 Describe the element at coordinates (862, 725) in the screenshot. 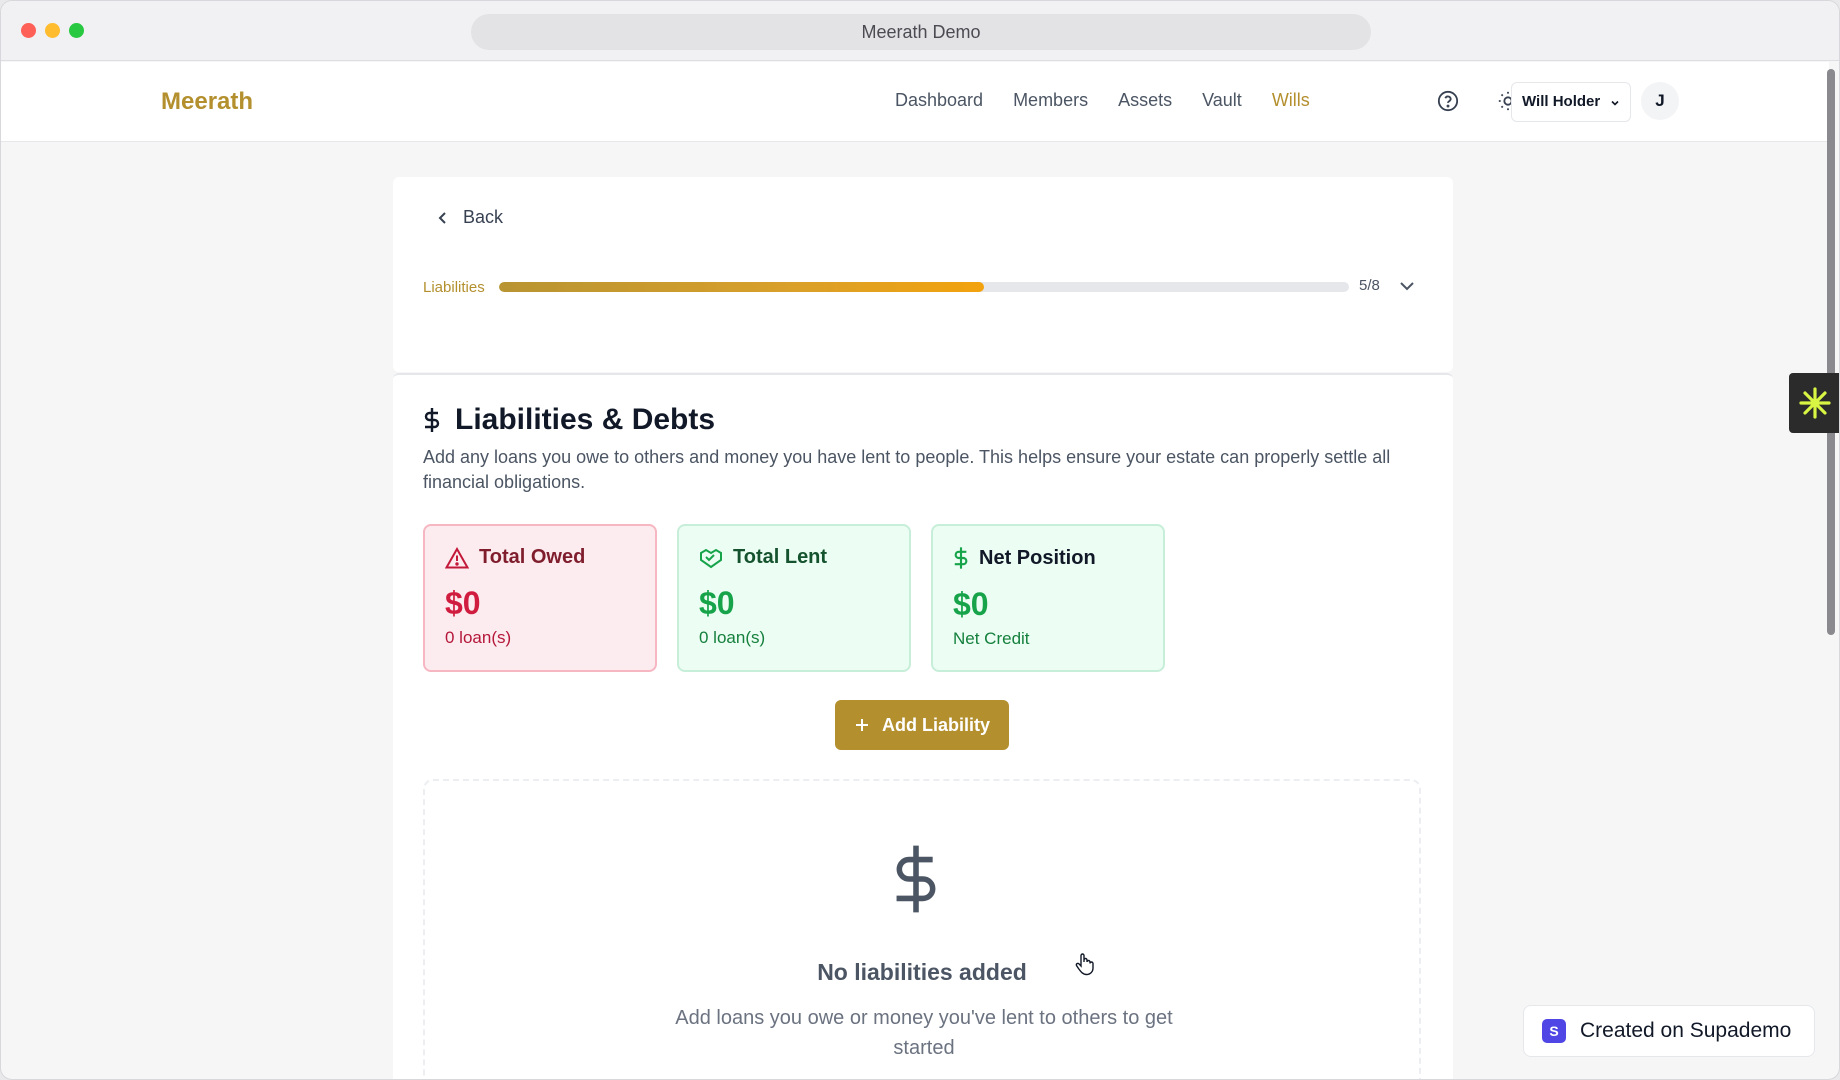

I see `plus-icon` at that location.